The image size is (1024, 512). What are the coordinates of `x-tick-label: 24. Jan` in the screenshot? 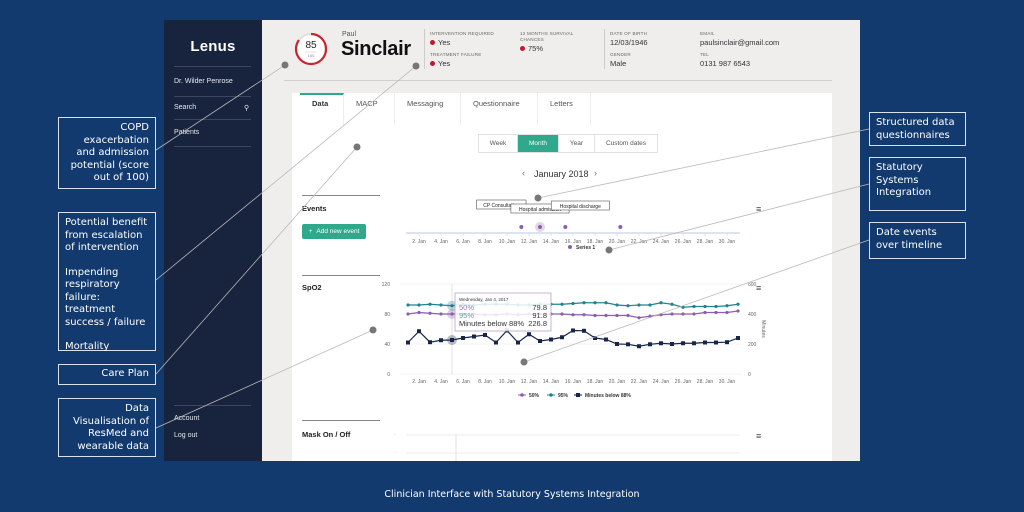 It's located at (661, 242).